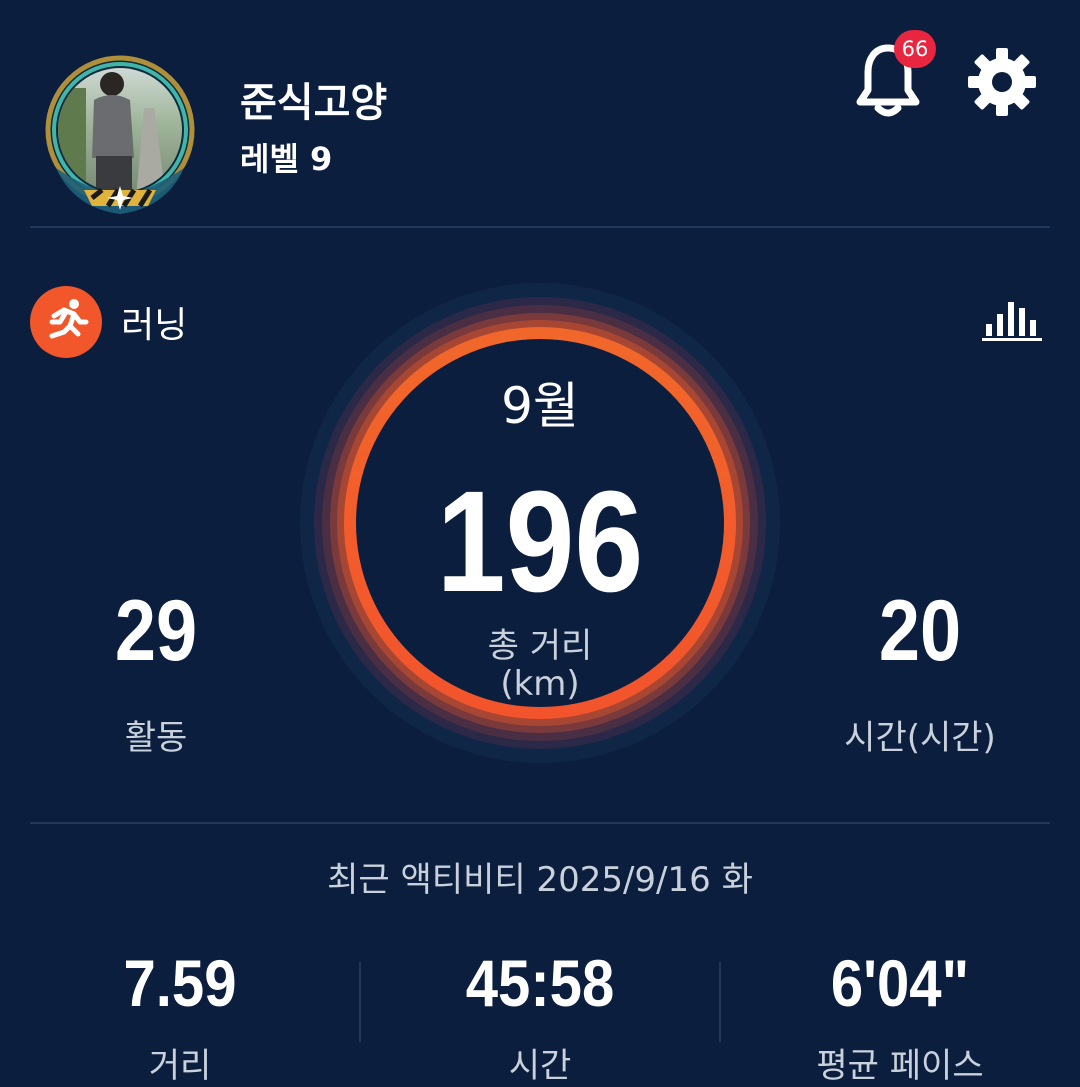 The height and width of the screenshot is (1087, 1080). What do you see at coordinates (1012, 321) in the screenshot?
I see `bar-chart-icon` at bounding box center [1012, 321].